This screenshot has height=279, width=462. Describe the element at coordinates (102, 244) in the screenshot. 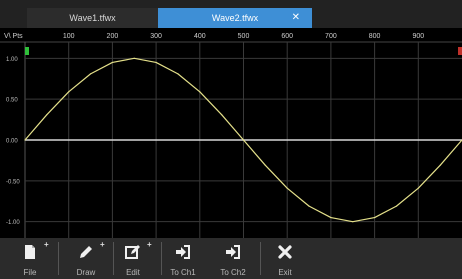

I see `draw-more-icon: +` at that location.